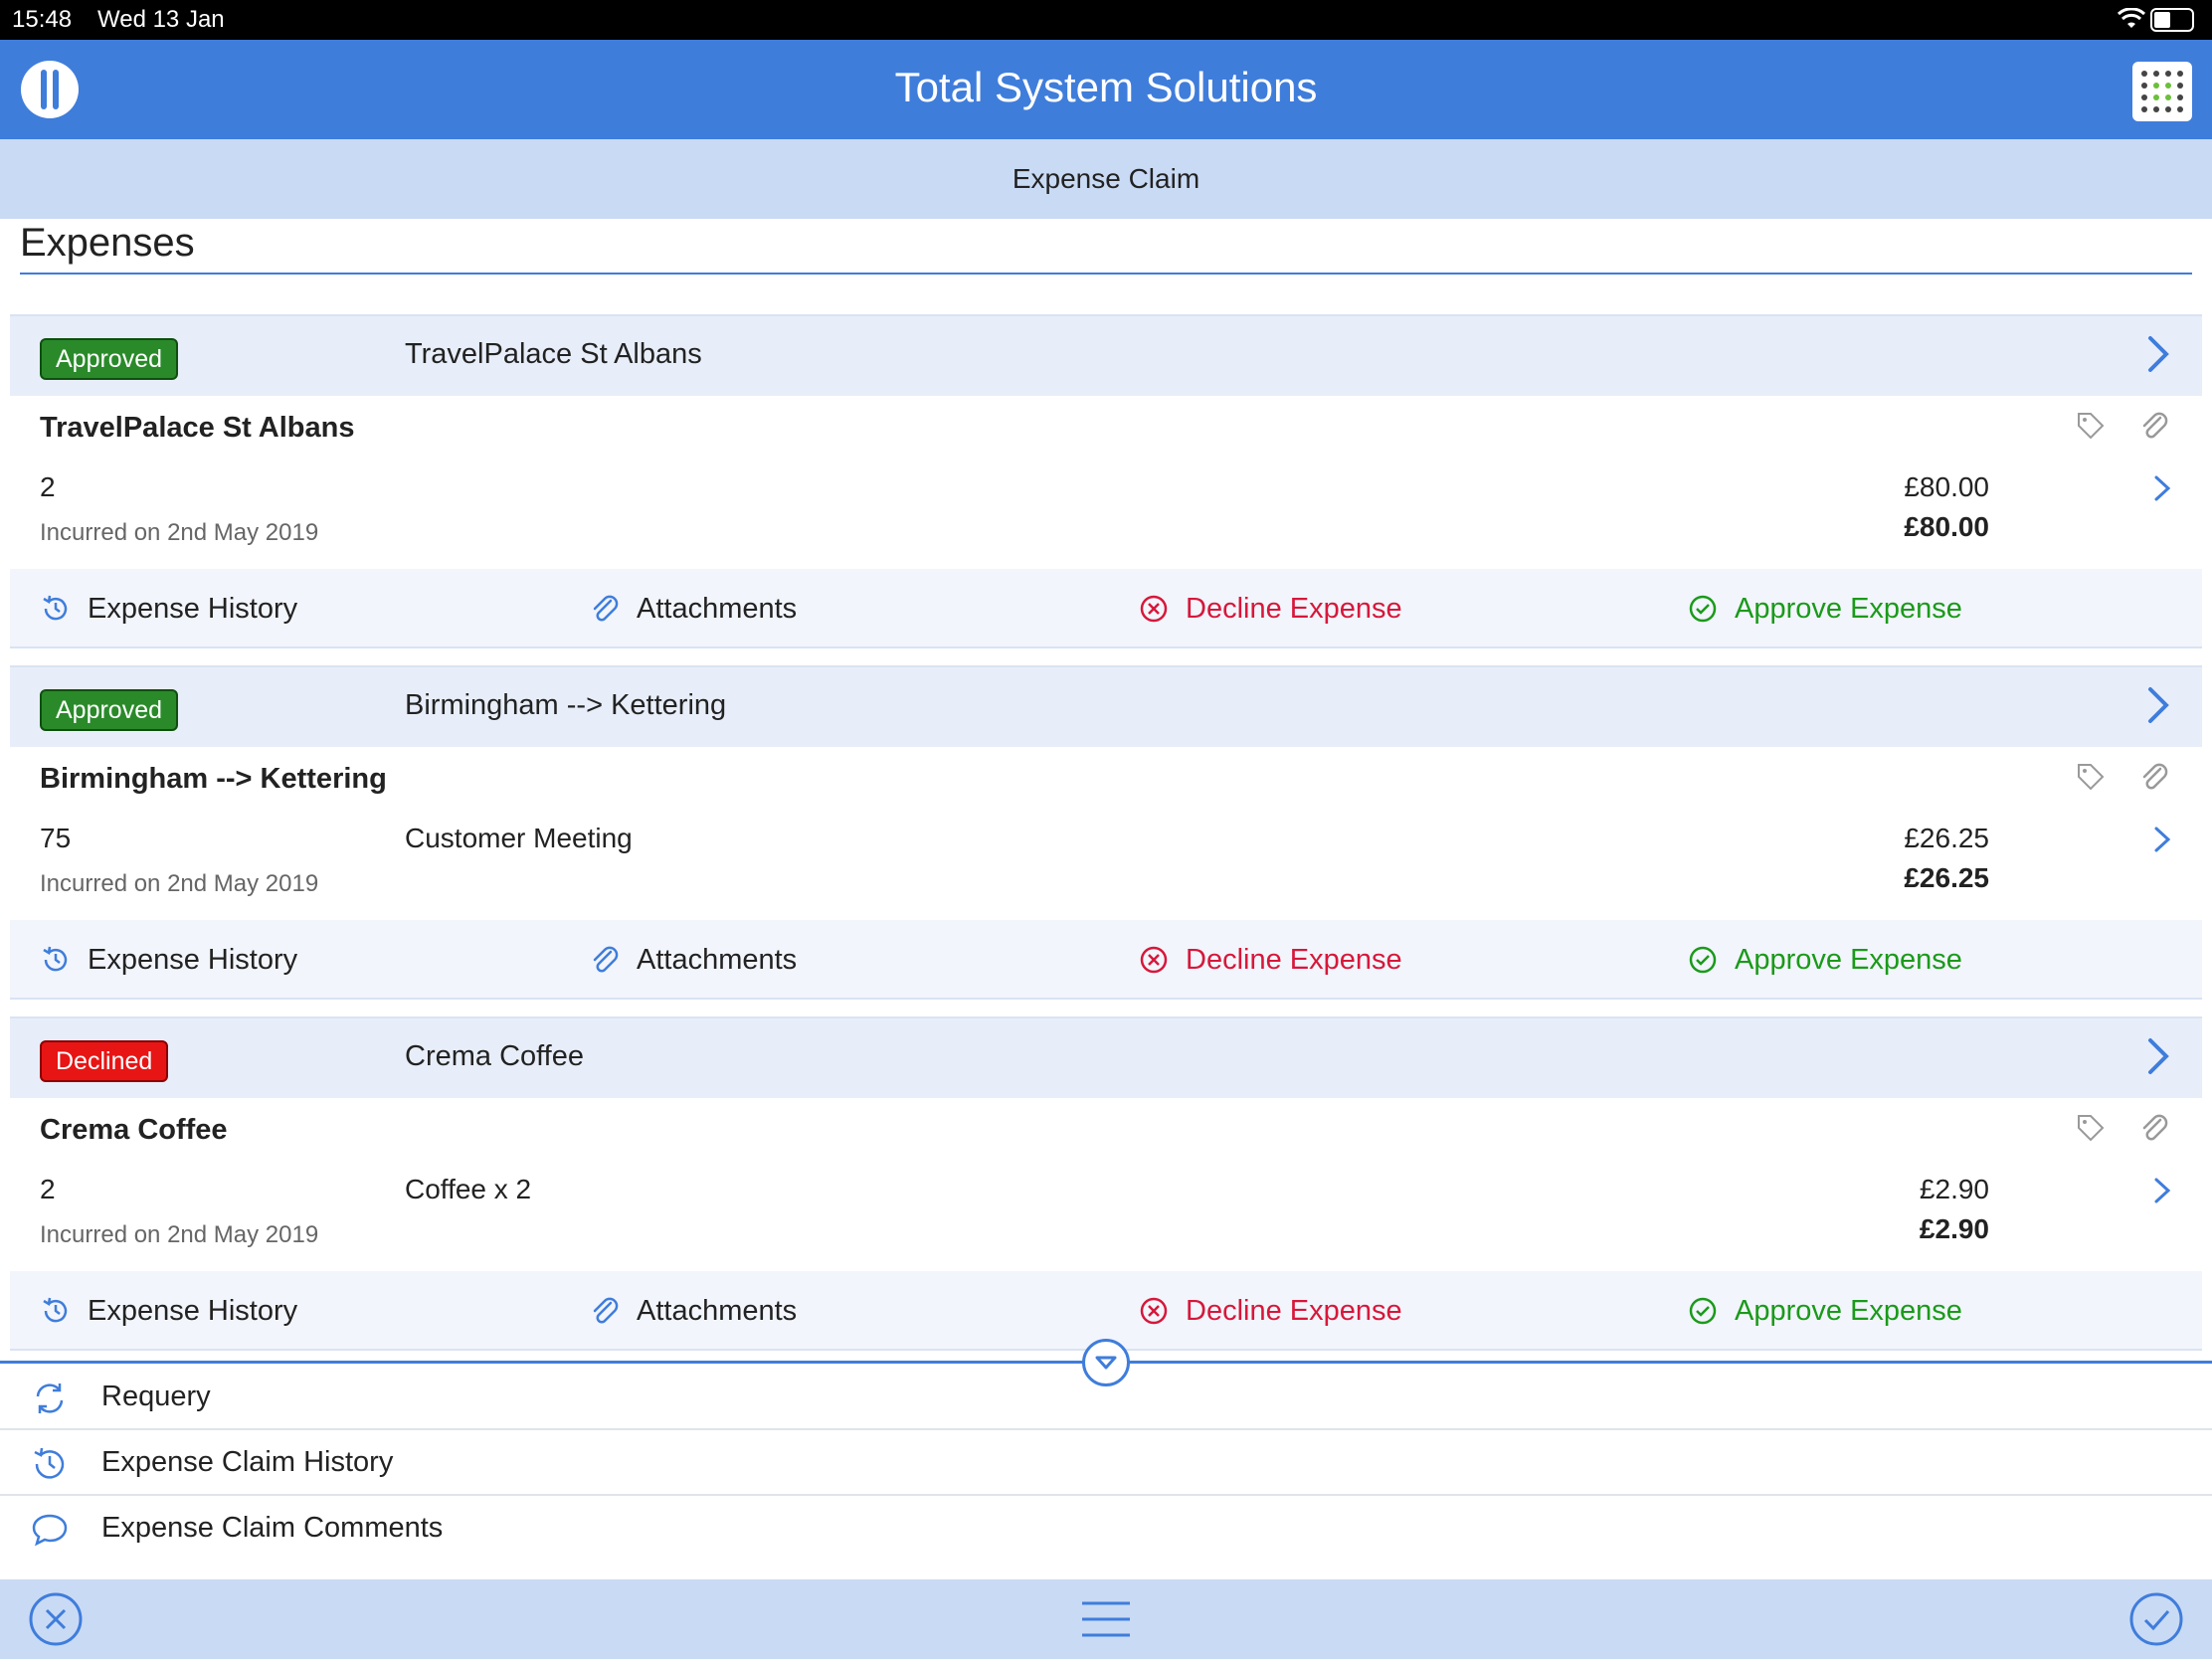 The width and height of the screenshot is (2212, 1659). I want to click on expense-title: Birmingham --> Kettering, so click(213, 779).